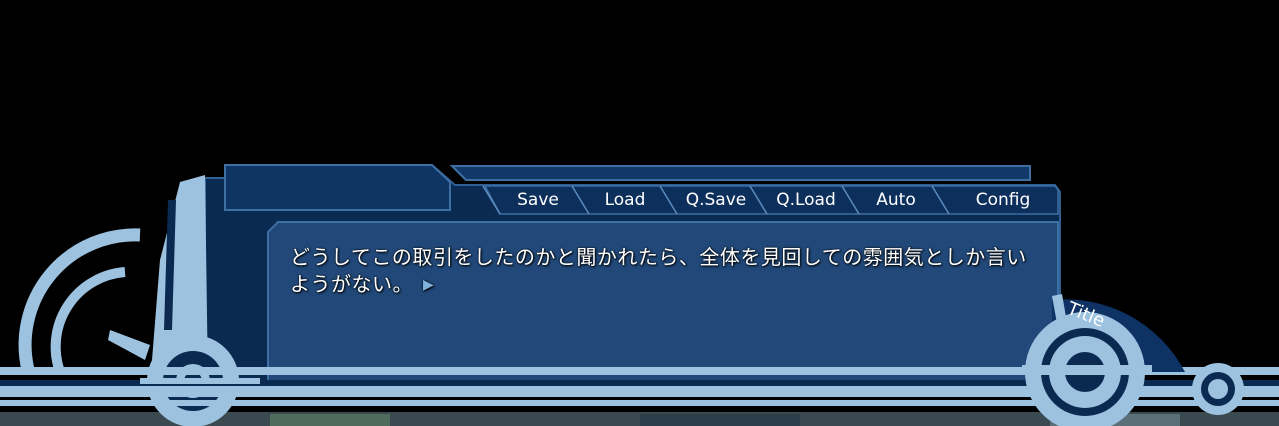 The height and width of the screenshot is (426, 1279). What do you see at coordinates (538, 200) in the screenshot?
I see `save-button: Save` at bounding box center [538, 200].